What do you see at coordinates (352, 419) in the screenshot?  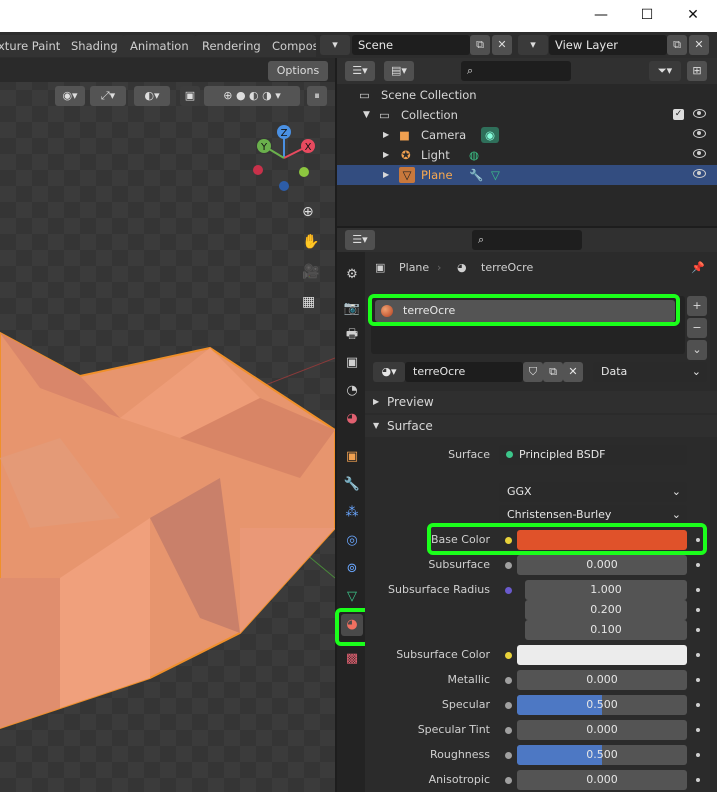 I see `tab-world: ◕` at bounding box center [352, 419].